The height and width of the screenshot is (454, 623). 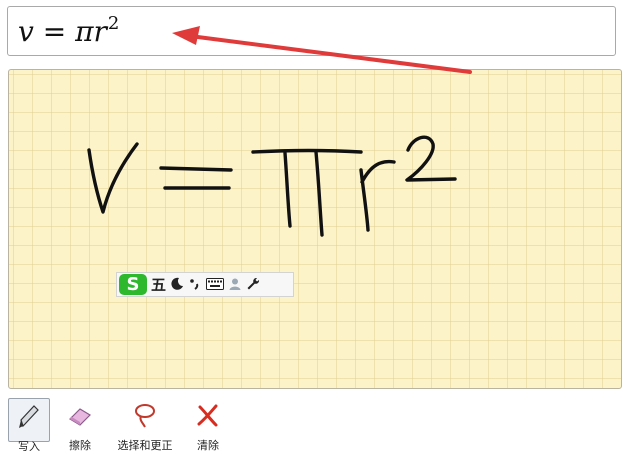 What do you see at coordinates (158, 284) in the screenshot?
I see `ime-mode-label: 五` at bounding box center [158, 284].